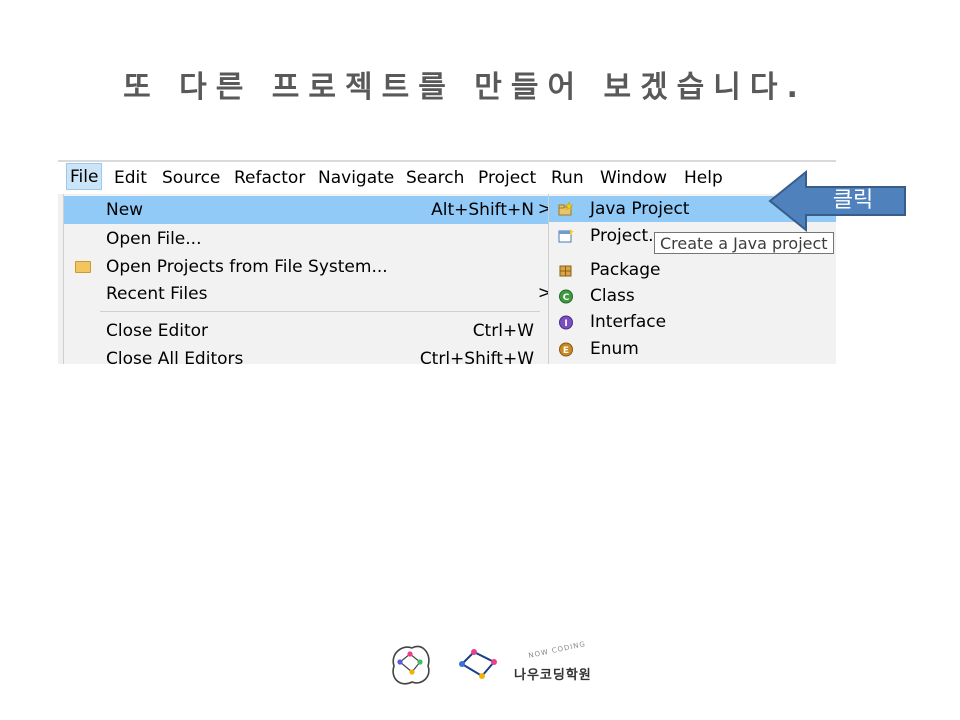 This screenshot has width=960, height=720. What do you see at coordinates (566, 208) in the screenshot?
I see `java-project-icon` at bounding box center [566, 208].